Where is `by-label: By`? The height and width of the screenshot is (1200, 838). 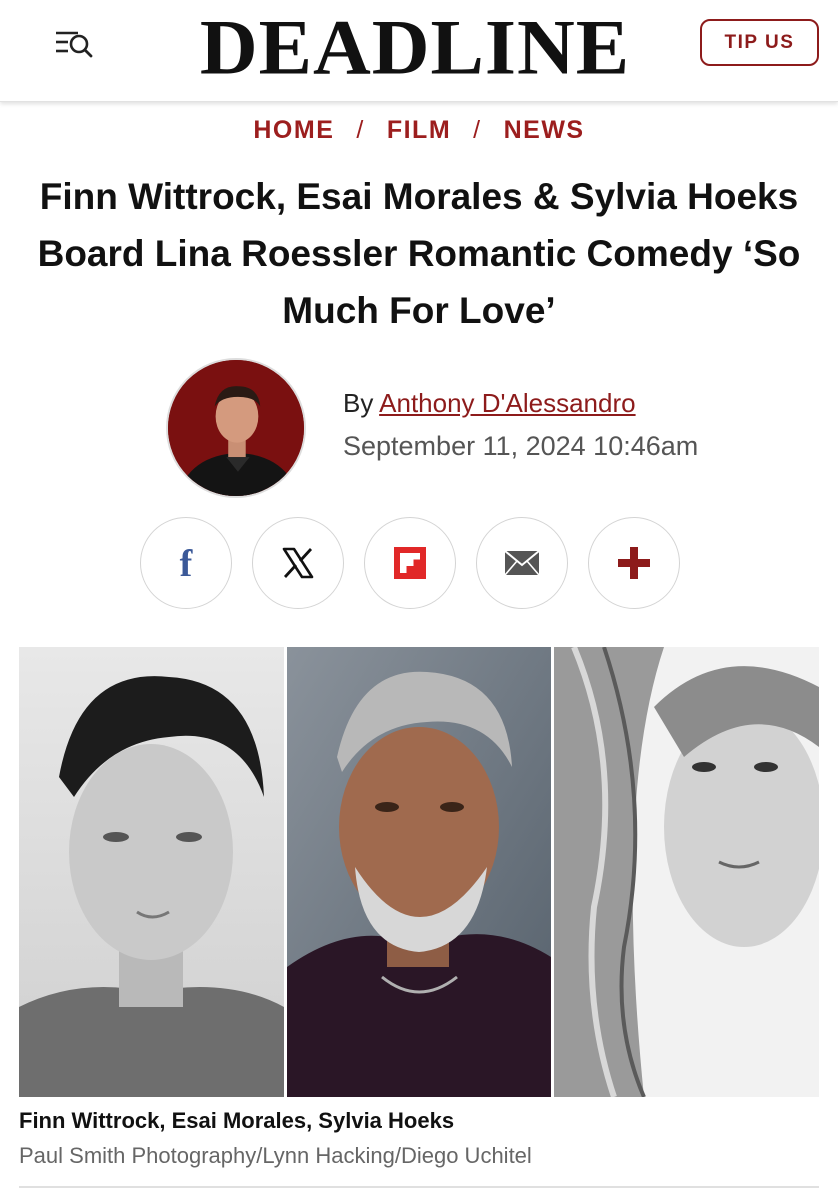
by-label: By is located at coordinates (358, 403).